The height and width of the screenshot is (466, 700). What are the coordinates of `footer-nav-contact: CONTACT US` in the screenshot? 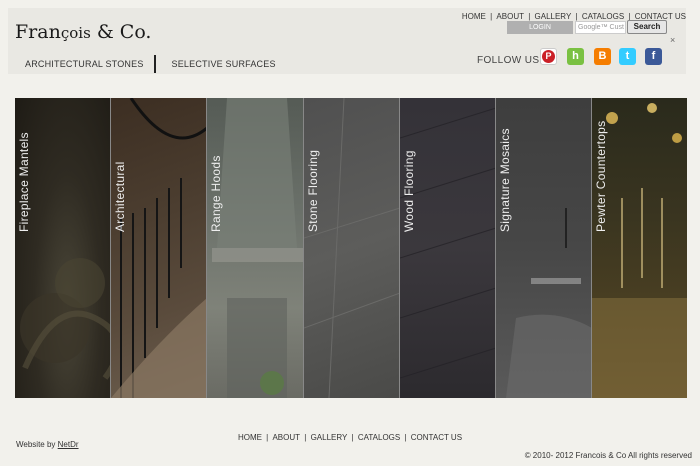 It's located at (436, 437).